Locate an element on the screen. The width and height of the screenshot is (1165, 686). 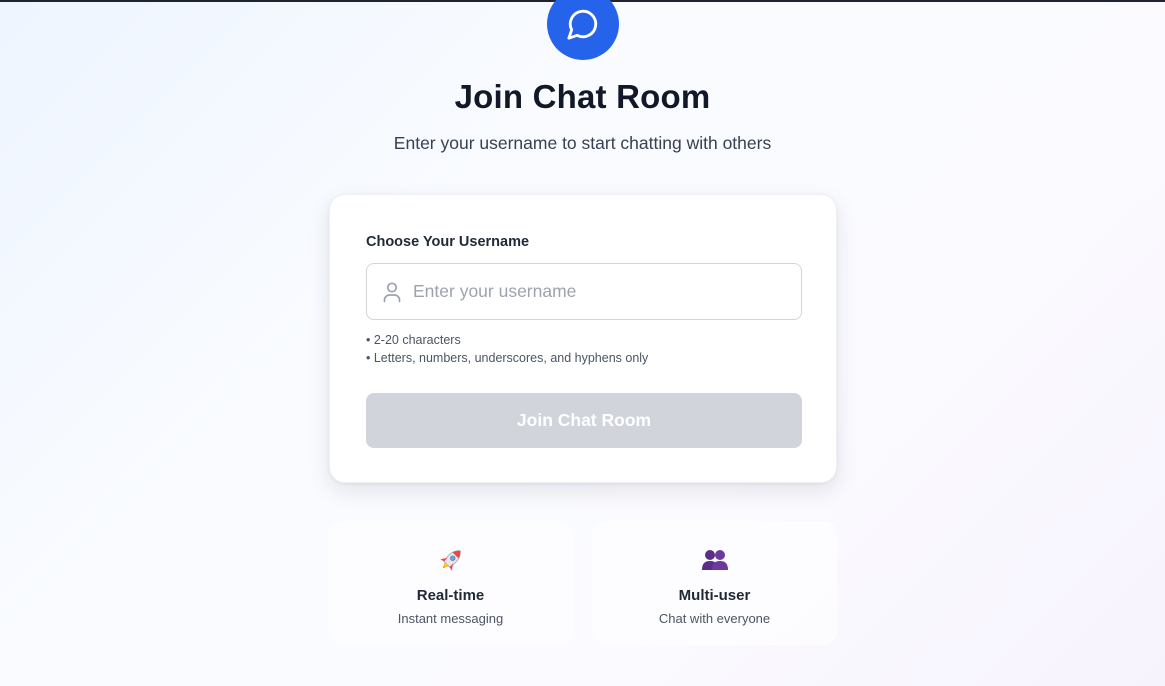
hint-length: • 2-20 characters is located at coordinates (413, 340).